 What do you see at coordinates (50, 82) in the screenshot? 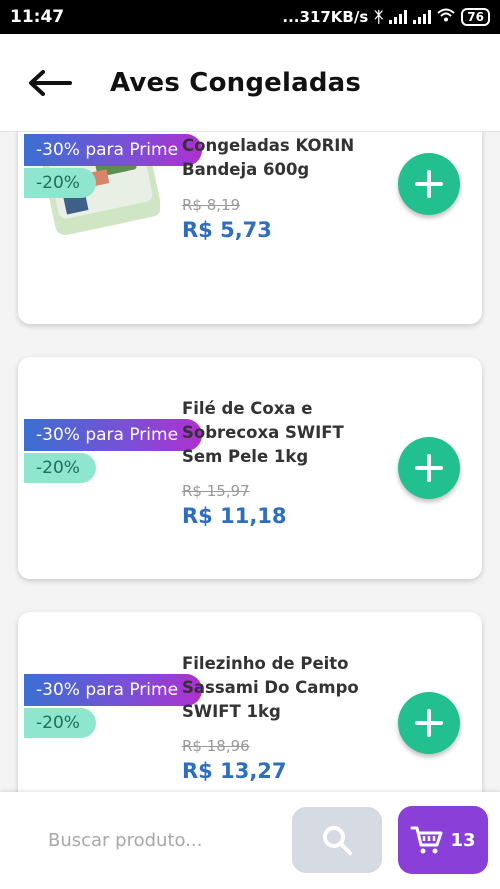
I see `arrow-left-icon` at bounding box center [50, 82].